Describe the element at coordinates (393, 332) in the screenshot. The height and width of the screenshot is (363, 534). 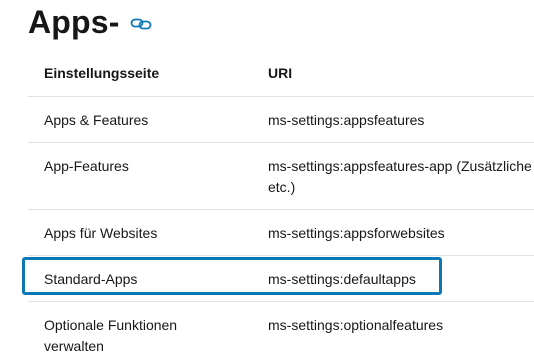
I see `uri-cell: ms-settings:optionalfeatures` at that location.